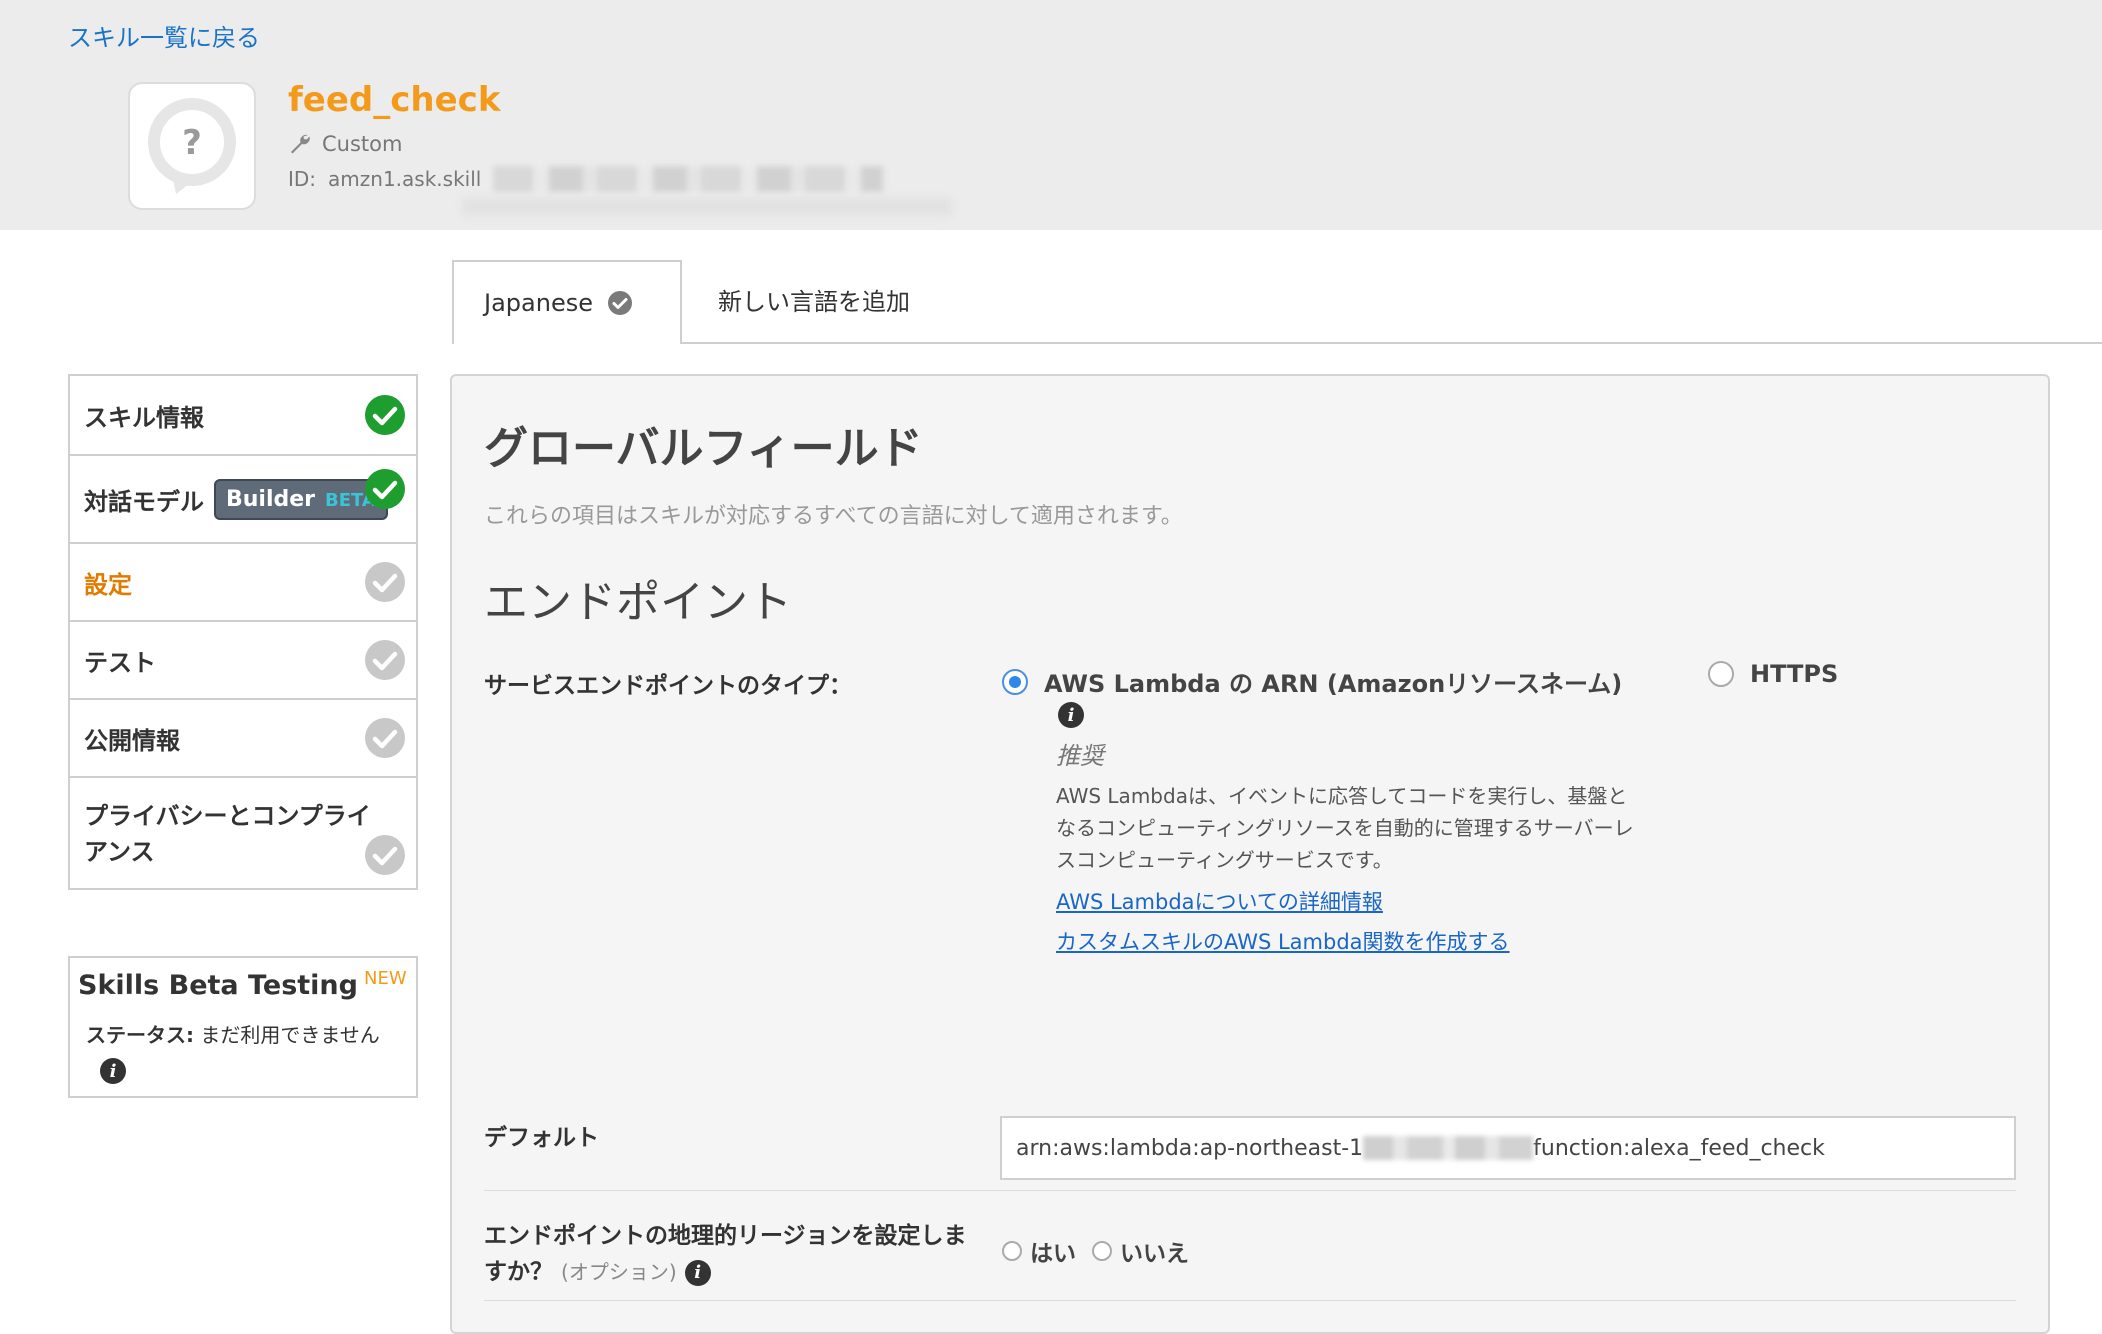  I want to click on global-fields-description: これらの項目はスキルが対応するすべての言語に対して適用されます。, so click(833, 516).